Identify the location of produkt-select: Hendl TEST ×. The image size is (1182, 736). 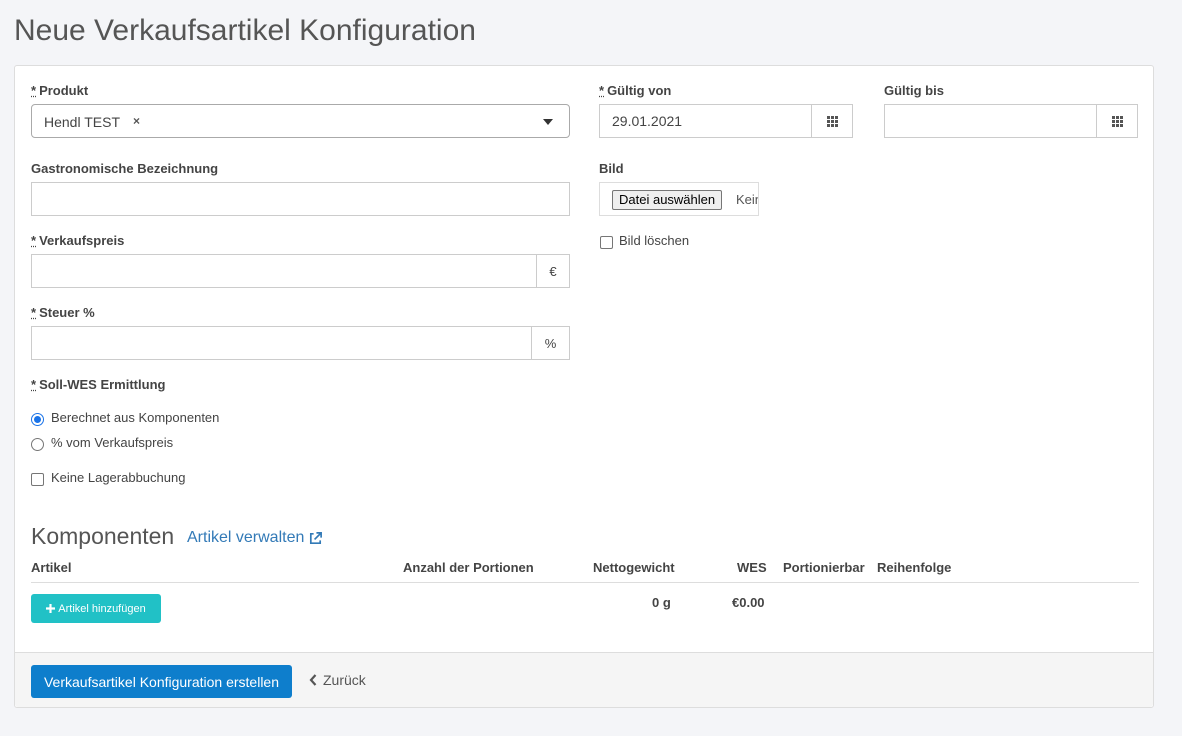
(300, 121).